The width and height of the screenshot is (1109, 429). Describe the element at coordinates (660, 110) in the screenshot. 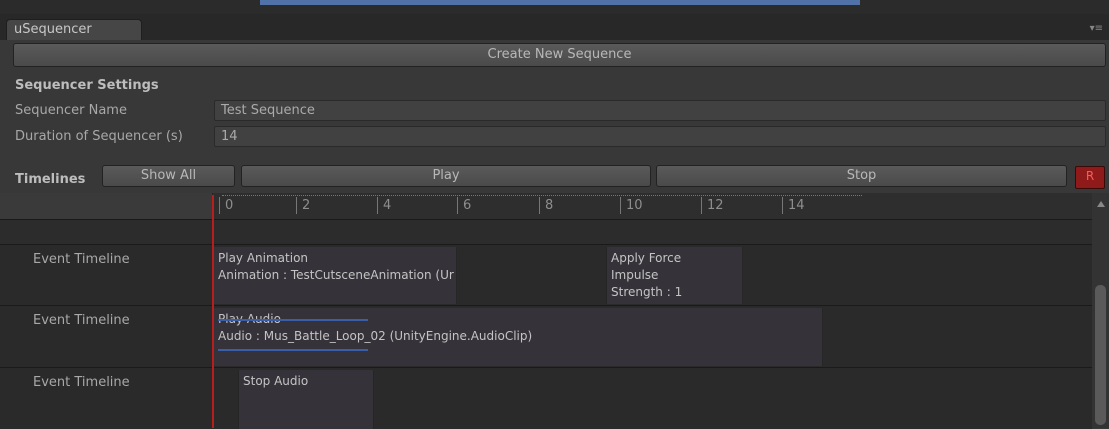

I see `sequencer-name-field: Test Sequence` at that location.